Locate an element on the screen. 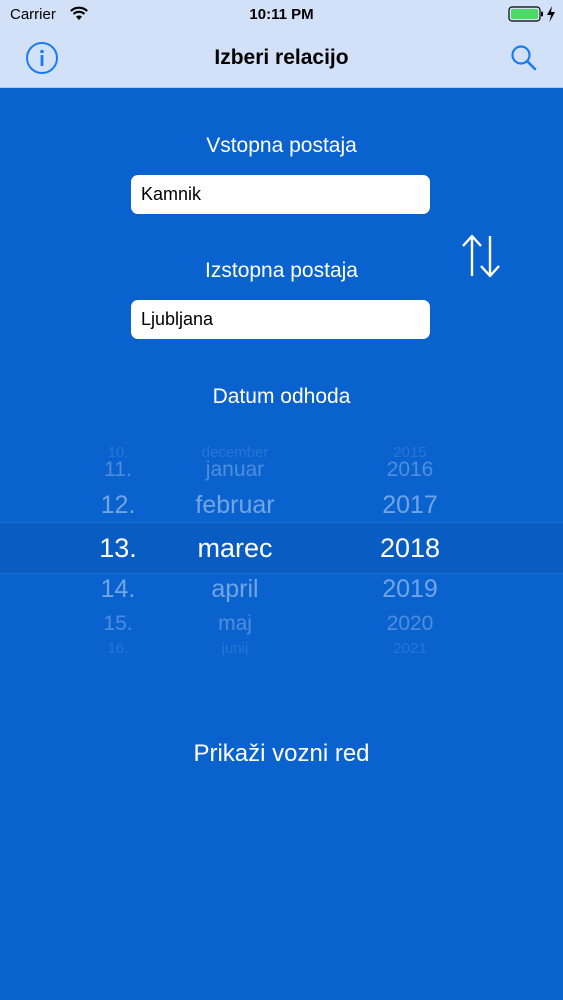 This screenshot has height=1000, width=563. search-icon is located at coordinates (524, 58).